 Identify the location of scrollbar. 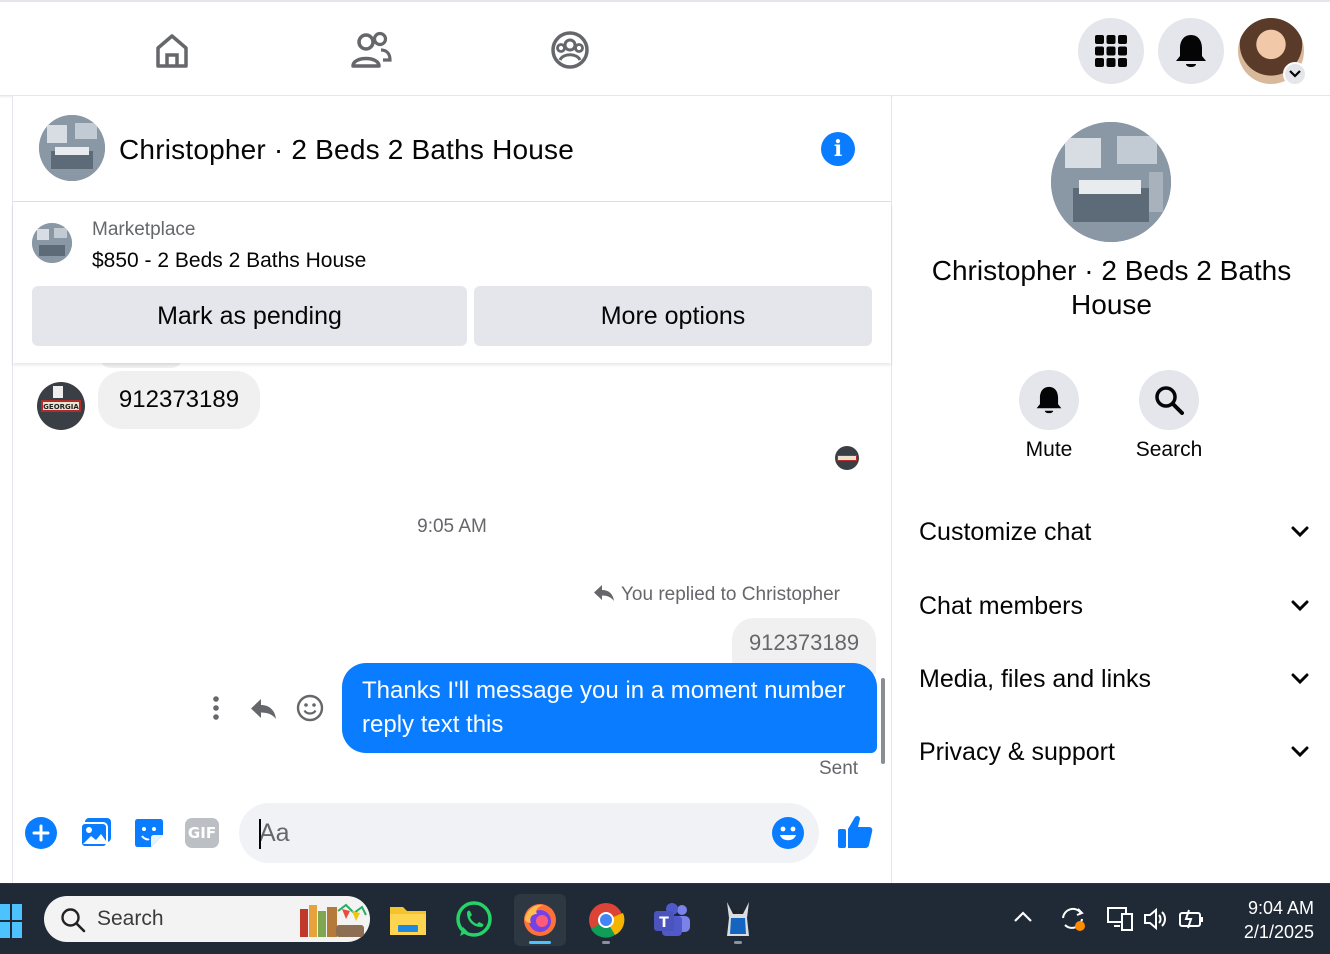
(883, 721).